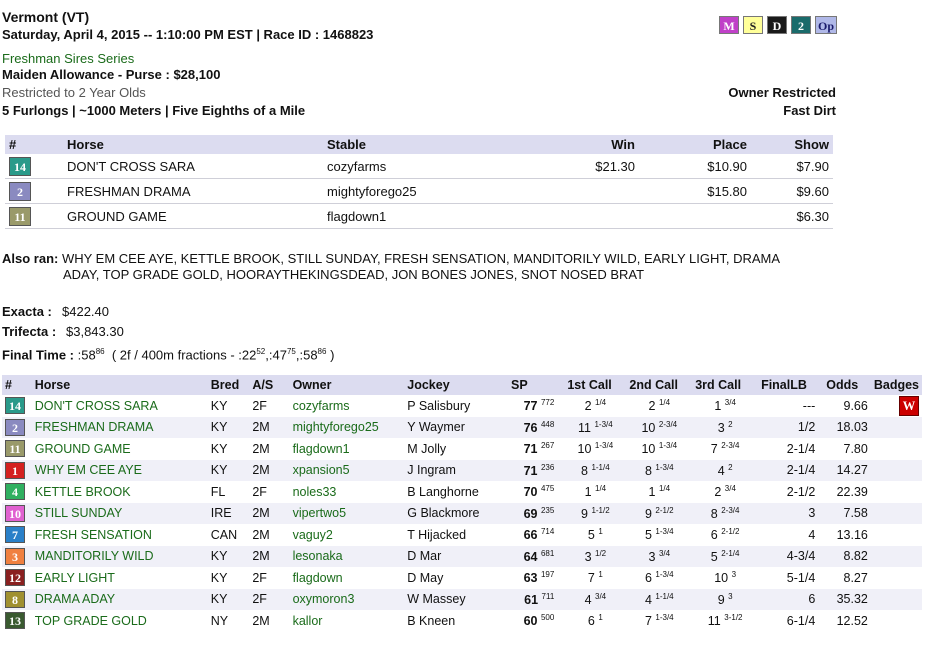 This screenshot has width=932, height=647. I want to click on saddle-cloth-badge: 7, so click(15, 535).